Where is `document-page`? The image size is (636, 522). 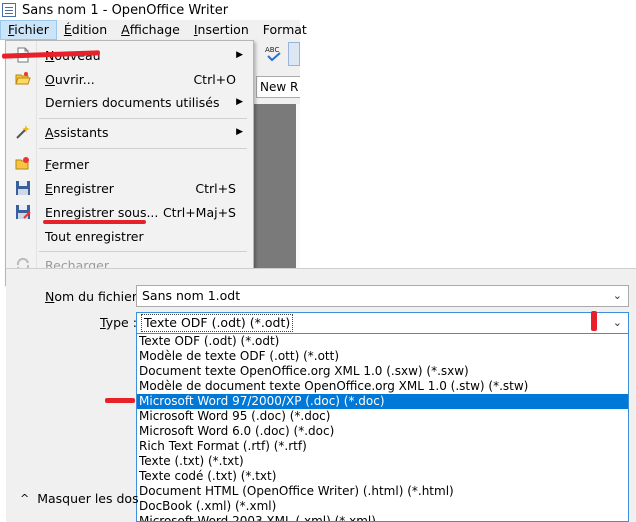 document-page is located at coordinates (298, 197).